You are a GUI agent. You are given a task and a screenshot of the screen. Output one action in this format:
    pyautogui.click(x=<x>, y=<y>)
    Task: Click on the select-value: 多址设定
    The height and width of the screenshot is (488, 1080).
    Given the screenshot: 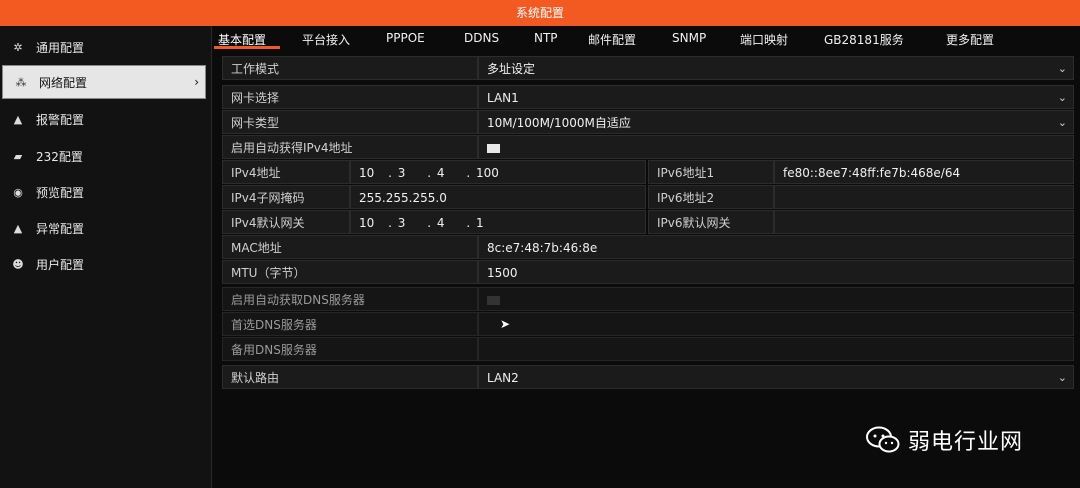 What is the action you would take?
    pyautogui.click(x=511, y=69)
    